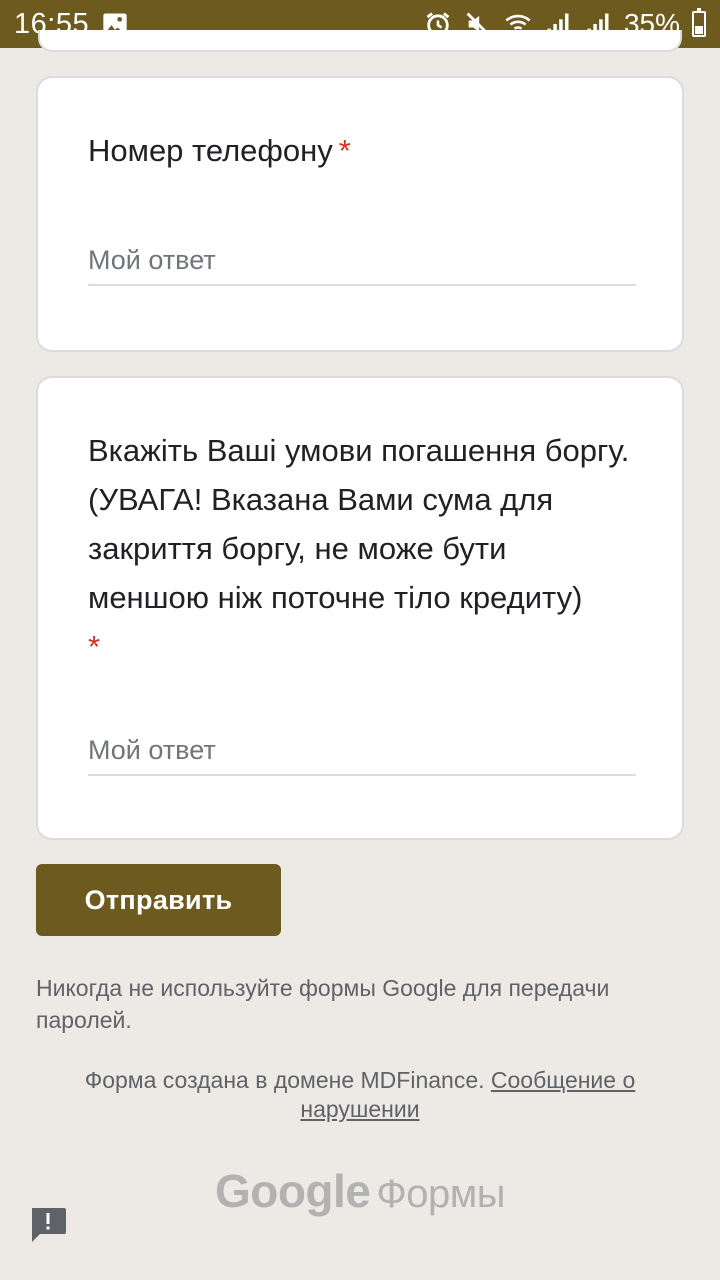 The height and width of the screenshot is (1280, 720). Describe the element at coordinates (360, 41) in the screenshot. I see `previous-card-edge` at that location.